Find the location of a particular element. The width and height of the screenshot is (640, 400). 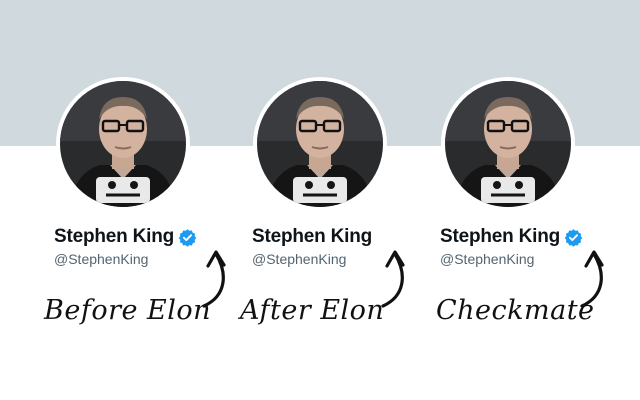

verified-badge-icon is located at coordinates (573, 237).